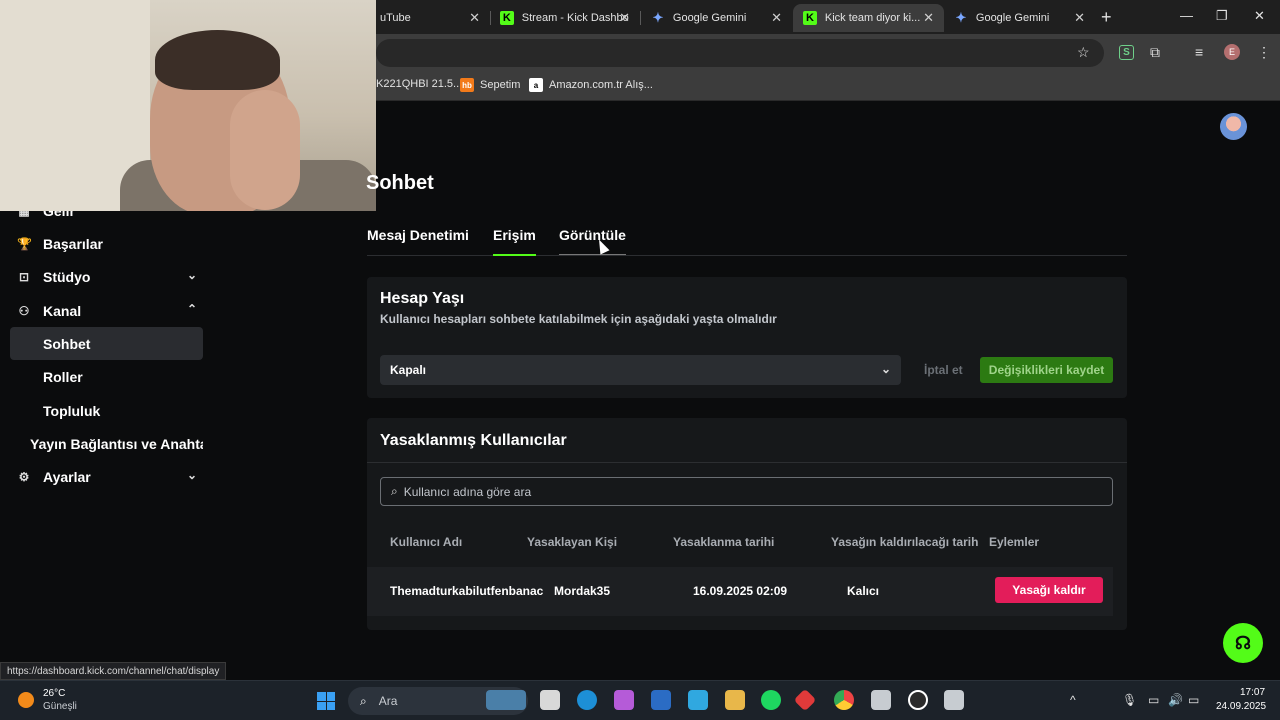 This screenshot has width=1280, height=720. Describe the element at coordinates (1252, 692) in the screenshot. I see `clock-time: 17:07` at that location.